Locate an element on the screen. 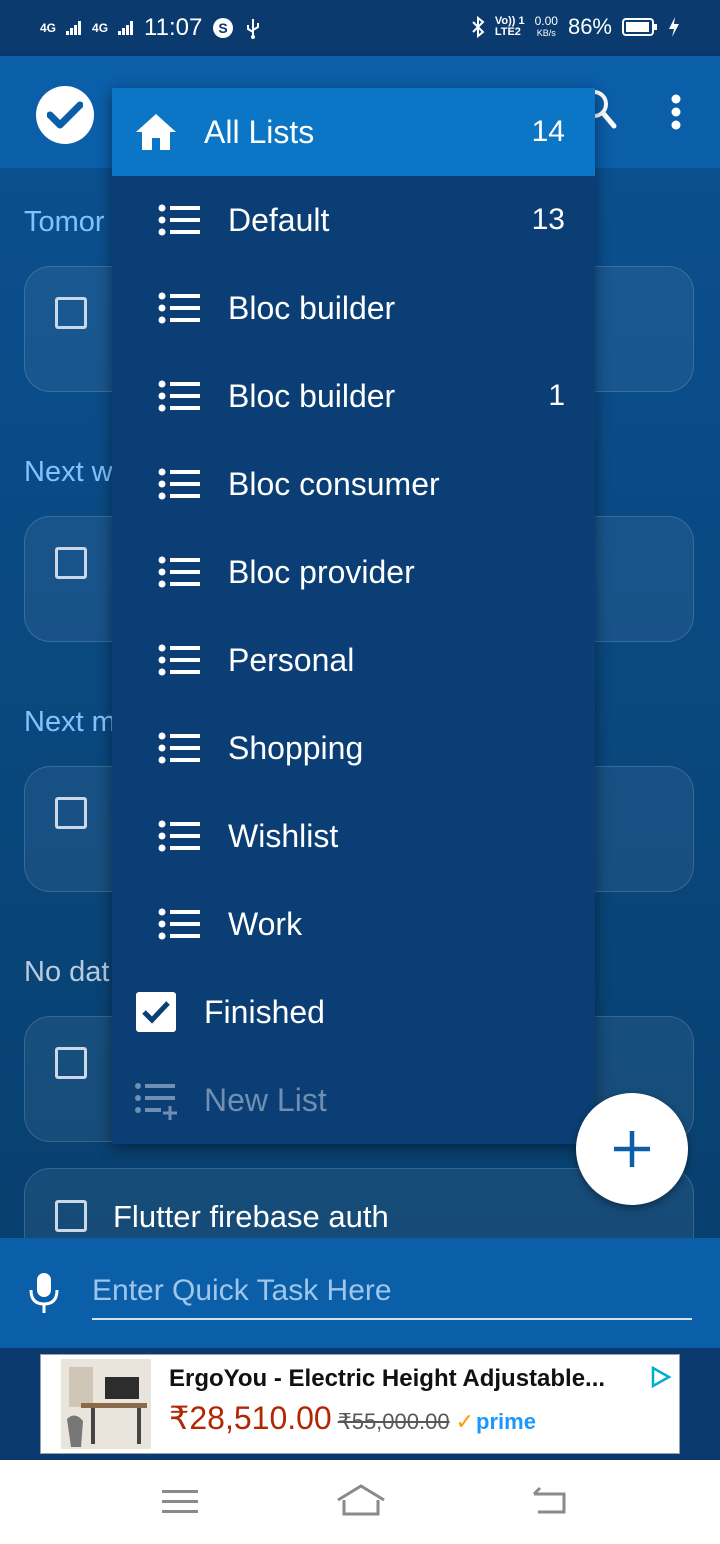  menu-item-list: Default 13 is located at coordinates (353, 220).